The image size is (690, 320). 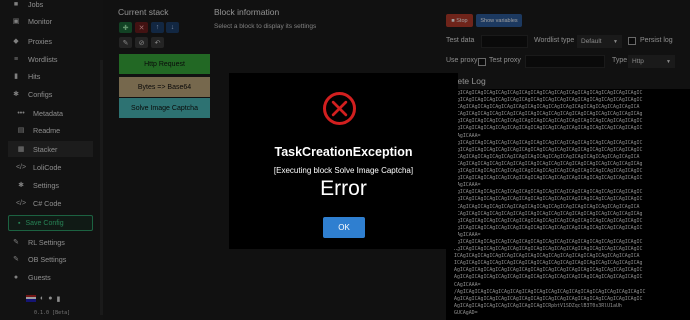 I want to click on error-subtitle: [Executing block Solve Image Captcha], so click(x=343, y=170).